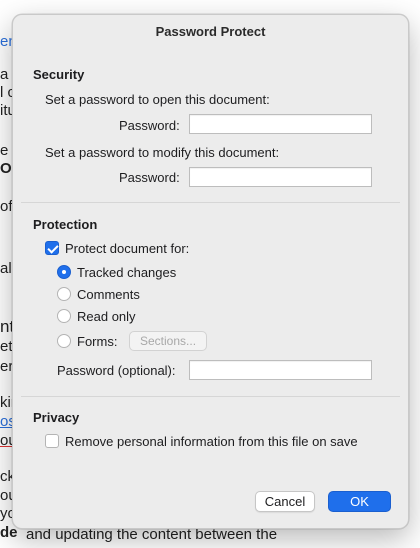 The image size is (420, 548). What do you see at coordinates (59, 74) in the screenshot?
I see `security-section-title: Security` at bounding box center [59, 74].